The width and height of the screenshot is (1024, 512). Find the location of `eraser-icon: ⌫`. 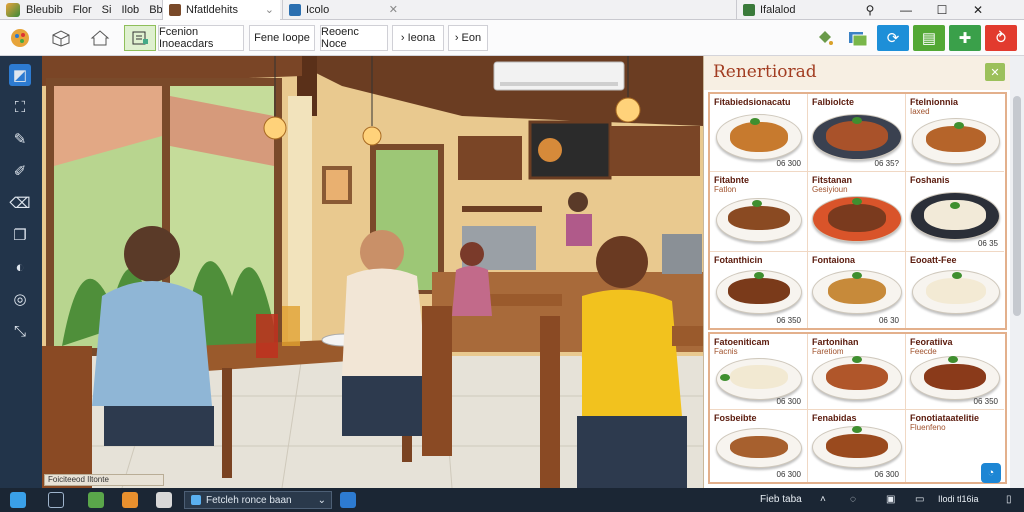

eraser-icon: ⌫ is located at coordinates (20, 203).